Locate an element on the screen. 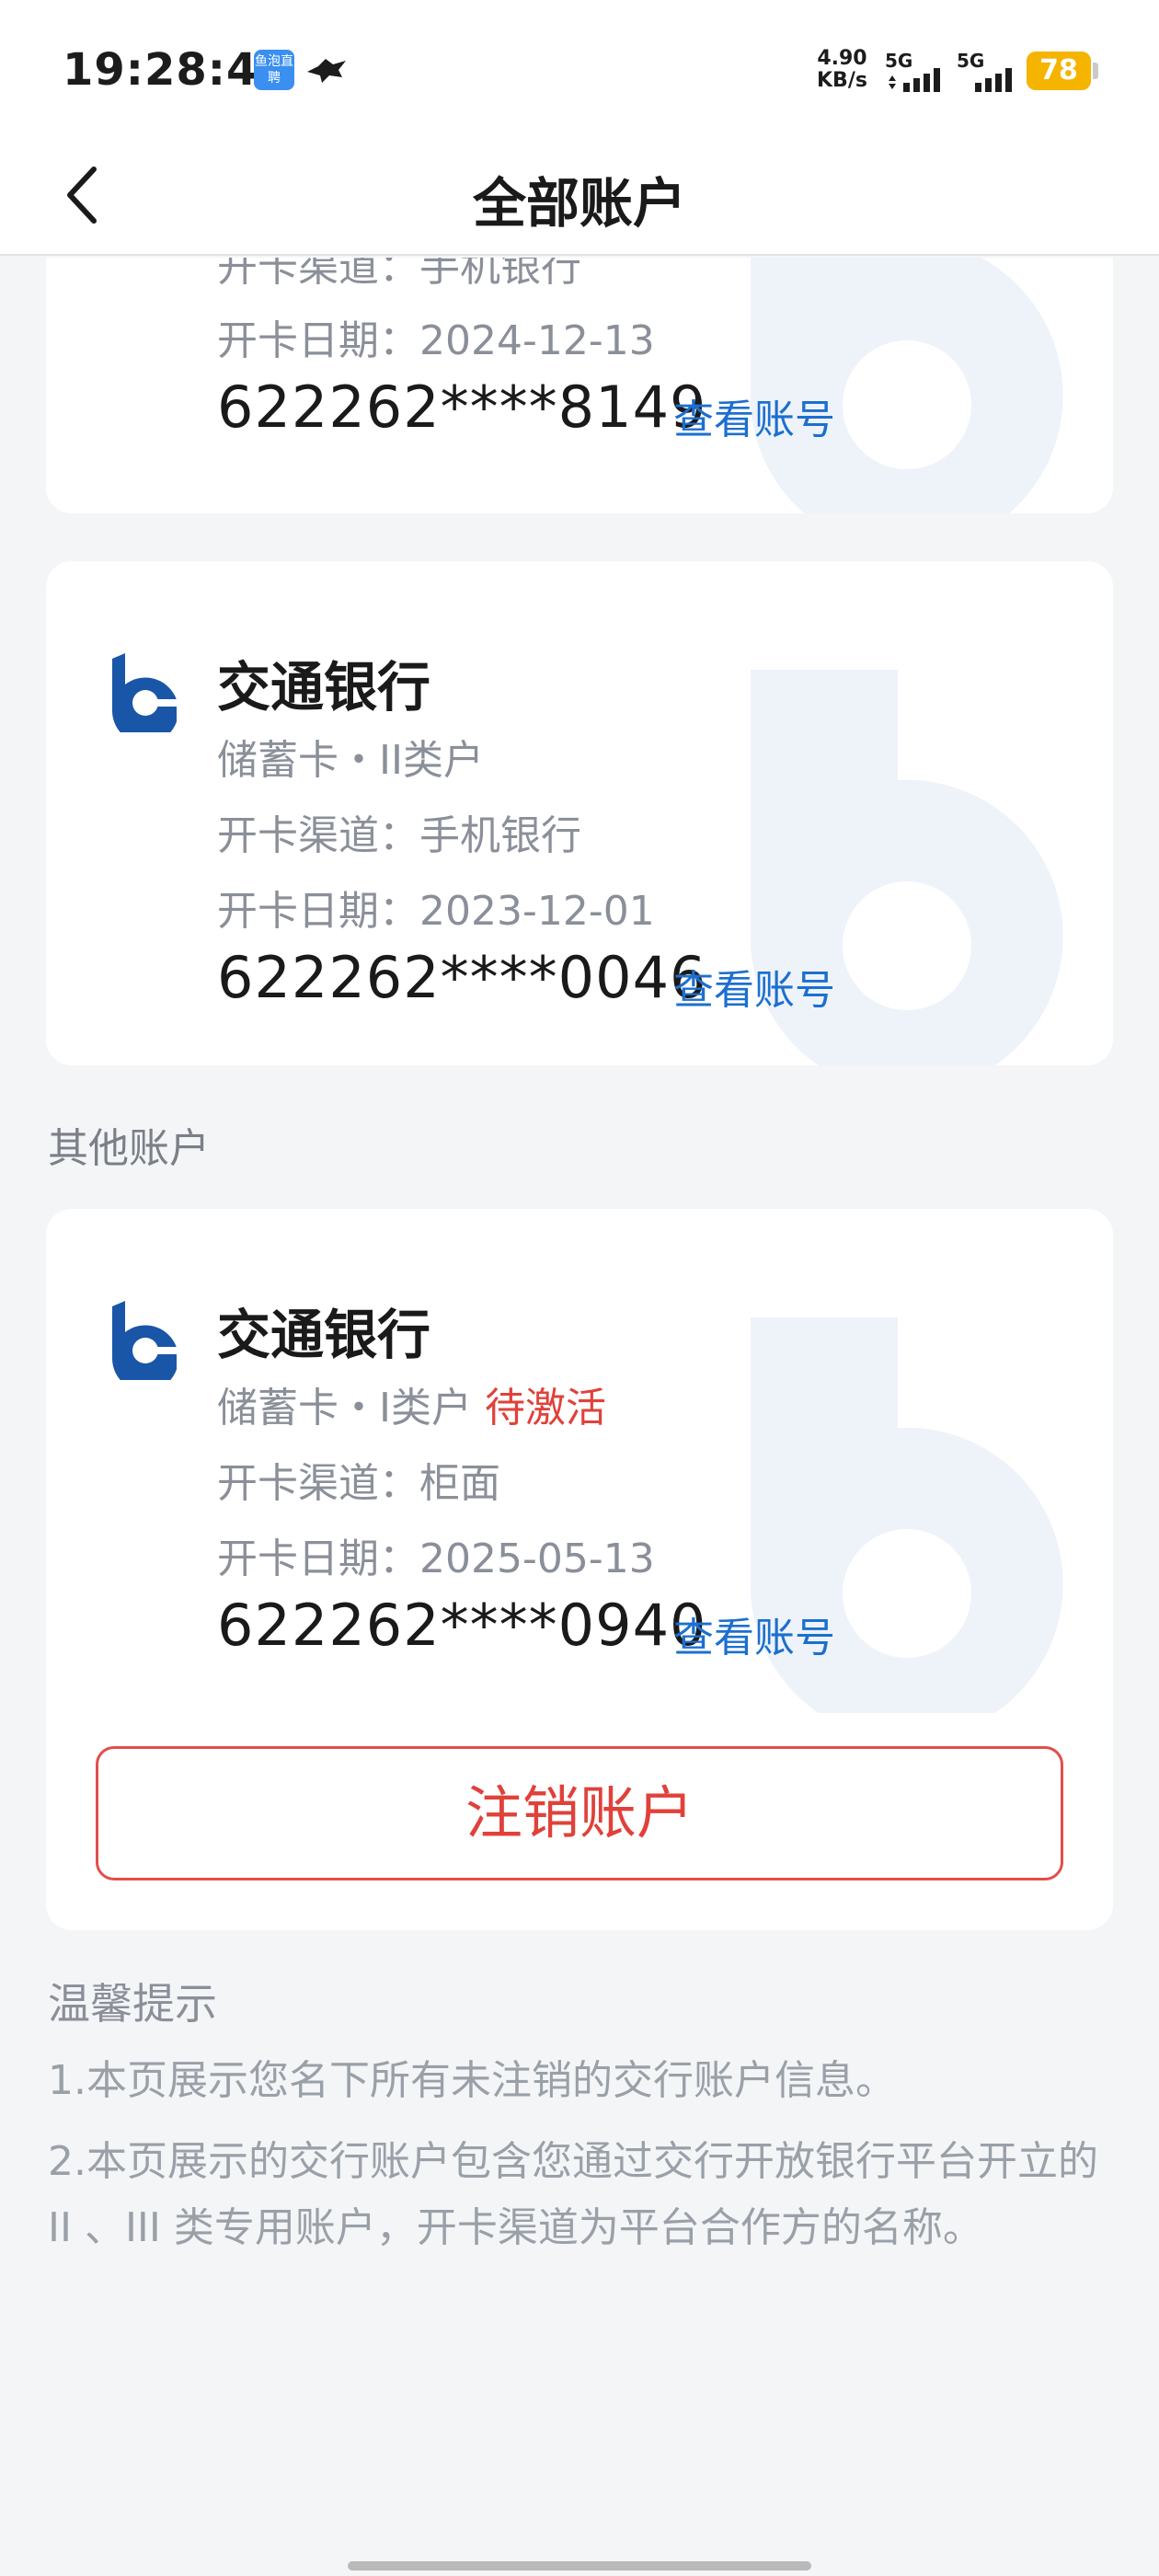 Image resolution: width=1159 pixels, height=2576 pixels. account-number: 622262****0940 is located at coordinates (462, 1625).